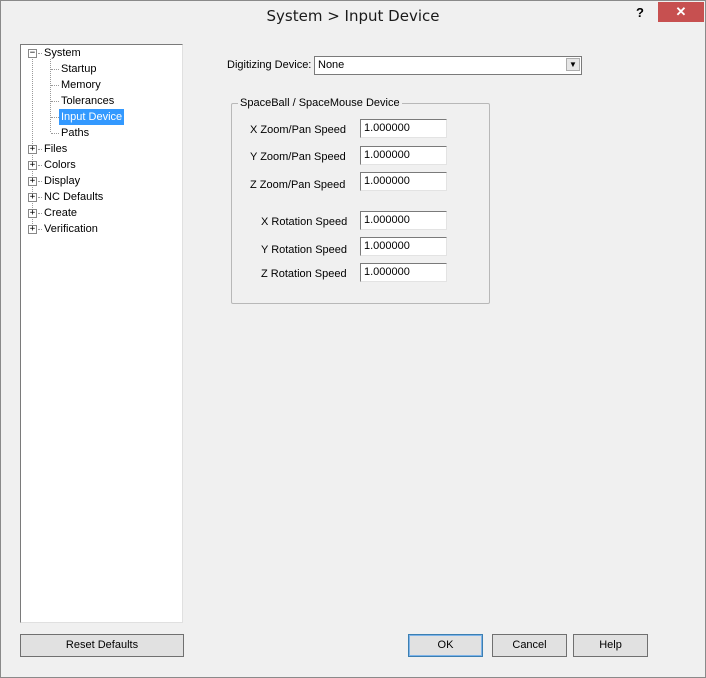 The height and width of the screenshot is (678, 706). What do you see at coordinates (102, 645) in the screenshot?
I see `reset-defaults-button: Reset Defaults` at bounding box center [102, 645].